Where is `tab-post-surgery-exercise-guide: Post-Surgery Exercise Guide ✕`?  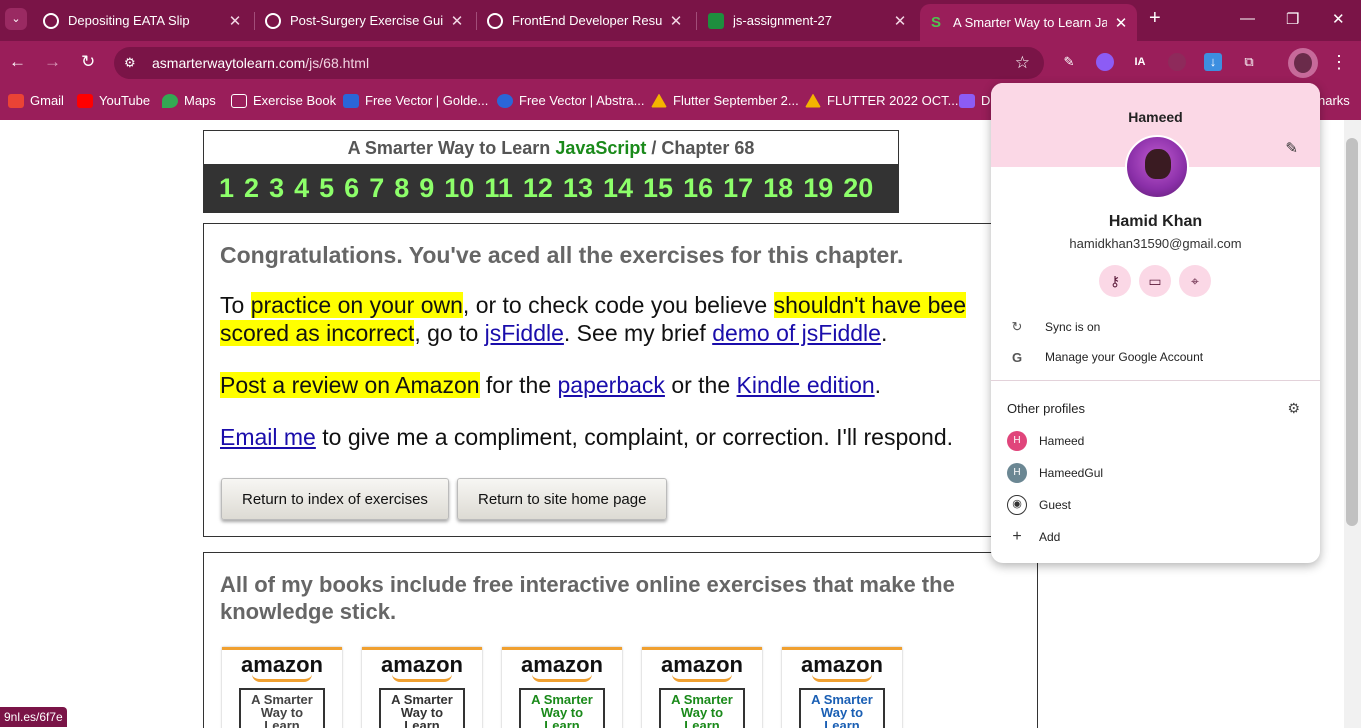 tab-post-surgery-exercise-guide: Post-Surgery Exercise Guide ✕ is located at coordinates (365, 20).